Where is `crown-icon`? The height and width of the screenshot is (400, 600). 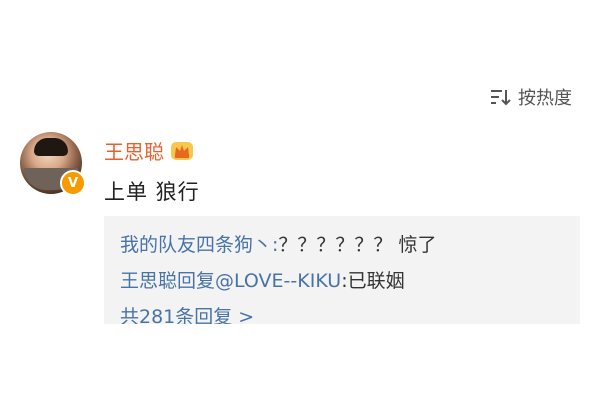 crown-icon is located at coordinates (182, 150).